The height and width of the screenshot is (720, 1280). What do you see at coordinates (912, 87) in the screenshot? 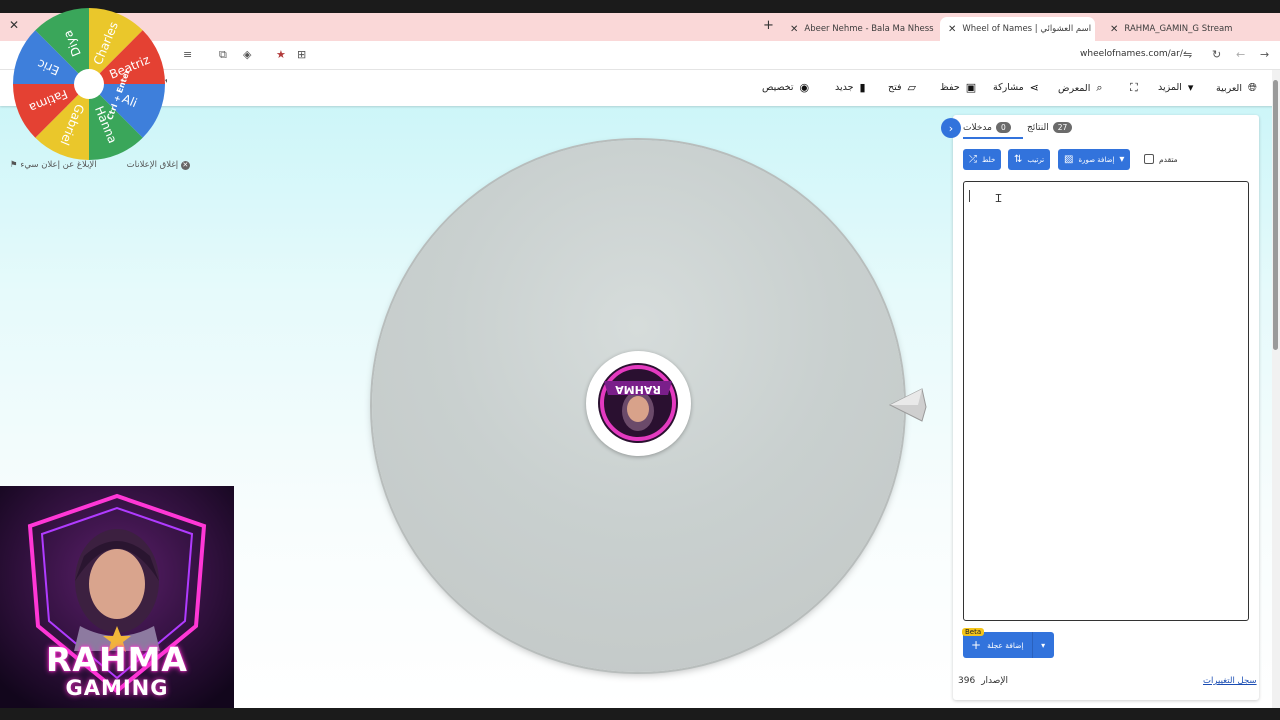
I see `folder-icon: ▱` at bounding box center [912, 87].